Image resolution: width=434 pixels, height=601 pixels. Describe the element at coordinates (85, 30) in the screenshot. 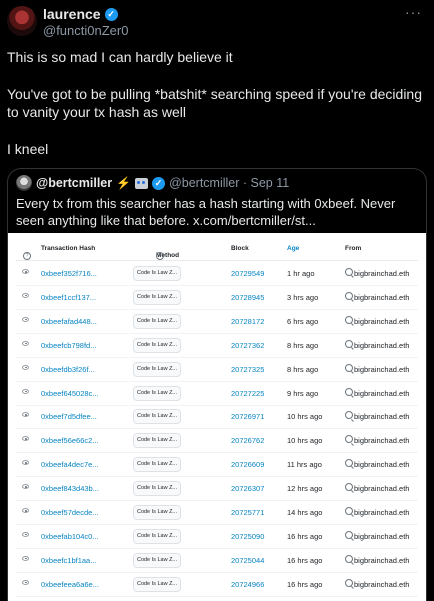

I see `author-handle: @functi0nZer0` at that location.